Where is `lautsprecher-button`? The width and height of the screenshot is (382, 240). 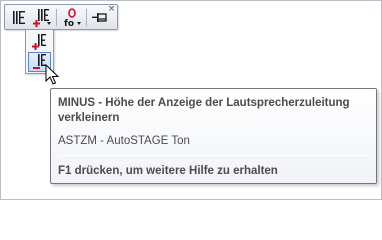
lautsprecher-button is located at coordinates (19, 17).